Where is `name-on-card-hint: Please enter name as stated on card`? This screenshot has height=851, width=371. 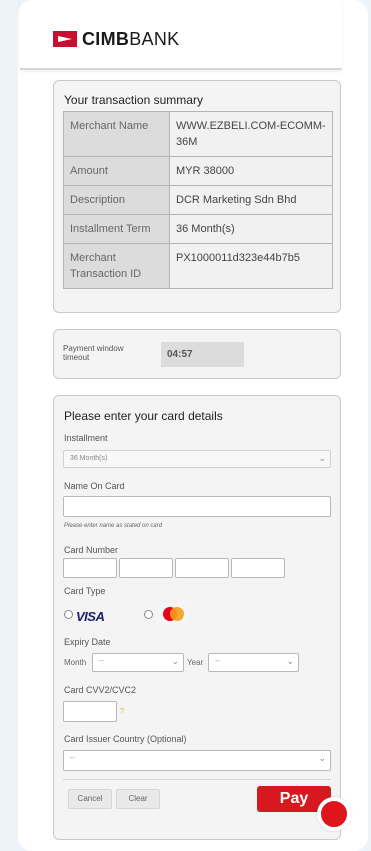 name-on-card-hint: Please enter name as stated on card is located at coordinates (113, 526).